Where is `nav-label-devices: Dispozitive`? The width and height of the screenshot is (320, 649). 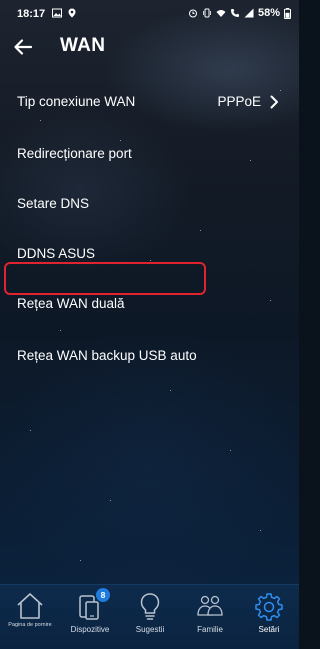 nav-label-devices: Dispozitive is located at coordinates (90, 629).